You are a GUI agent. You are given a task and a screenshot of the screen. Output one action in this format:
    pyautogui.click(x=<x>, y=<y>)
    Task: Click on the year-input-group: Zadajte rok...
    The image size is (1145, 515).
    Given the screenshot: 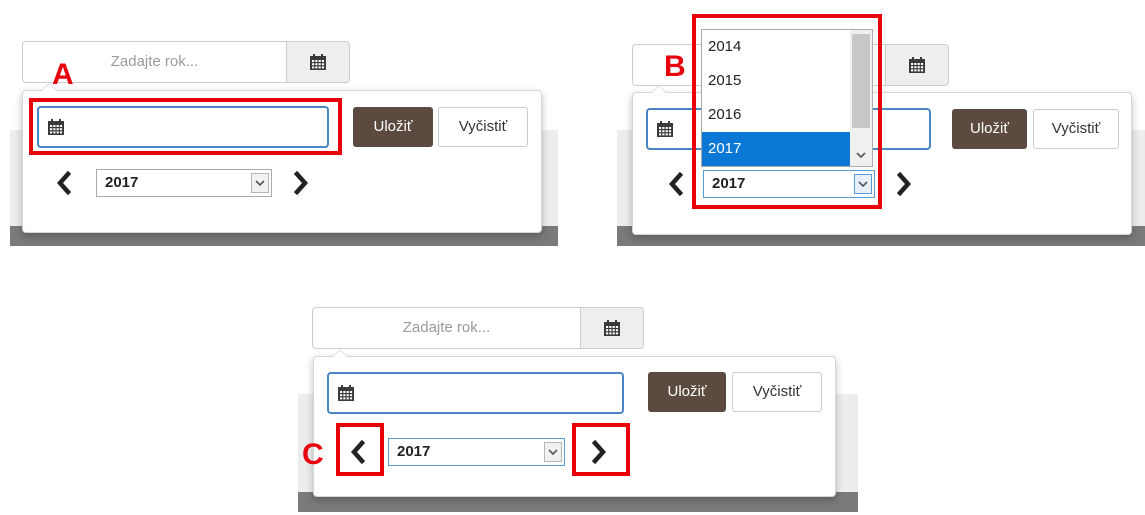 What is the action you would take?
    pyautogui.click(x=478, y=328)
    